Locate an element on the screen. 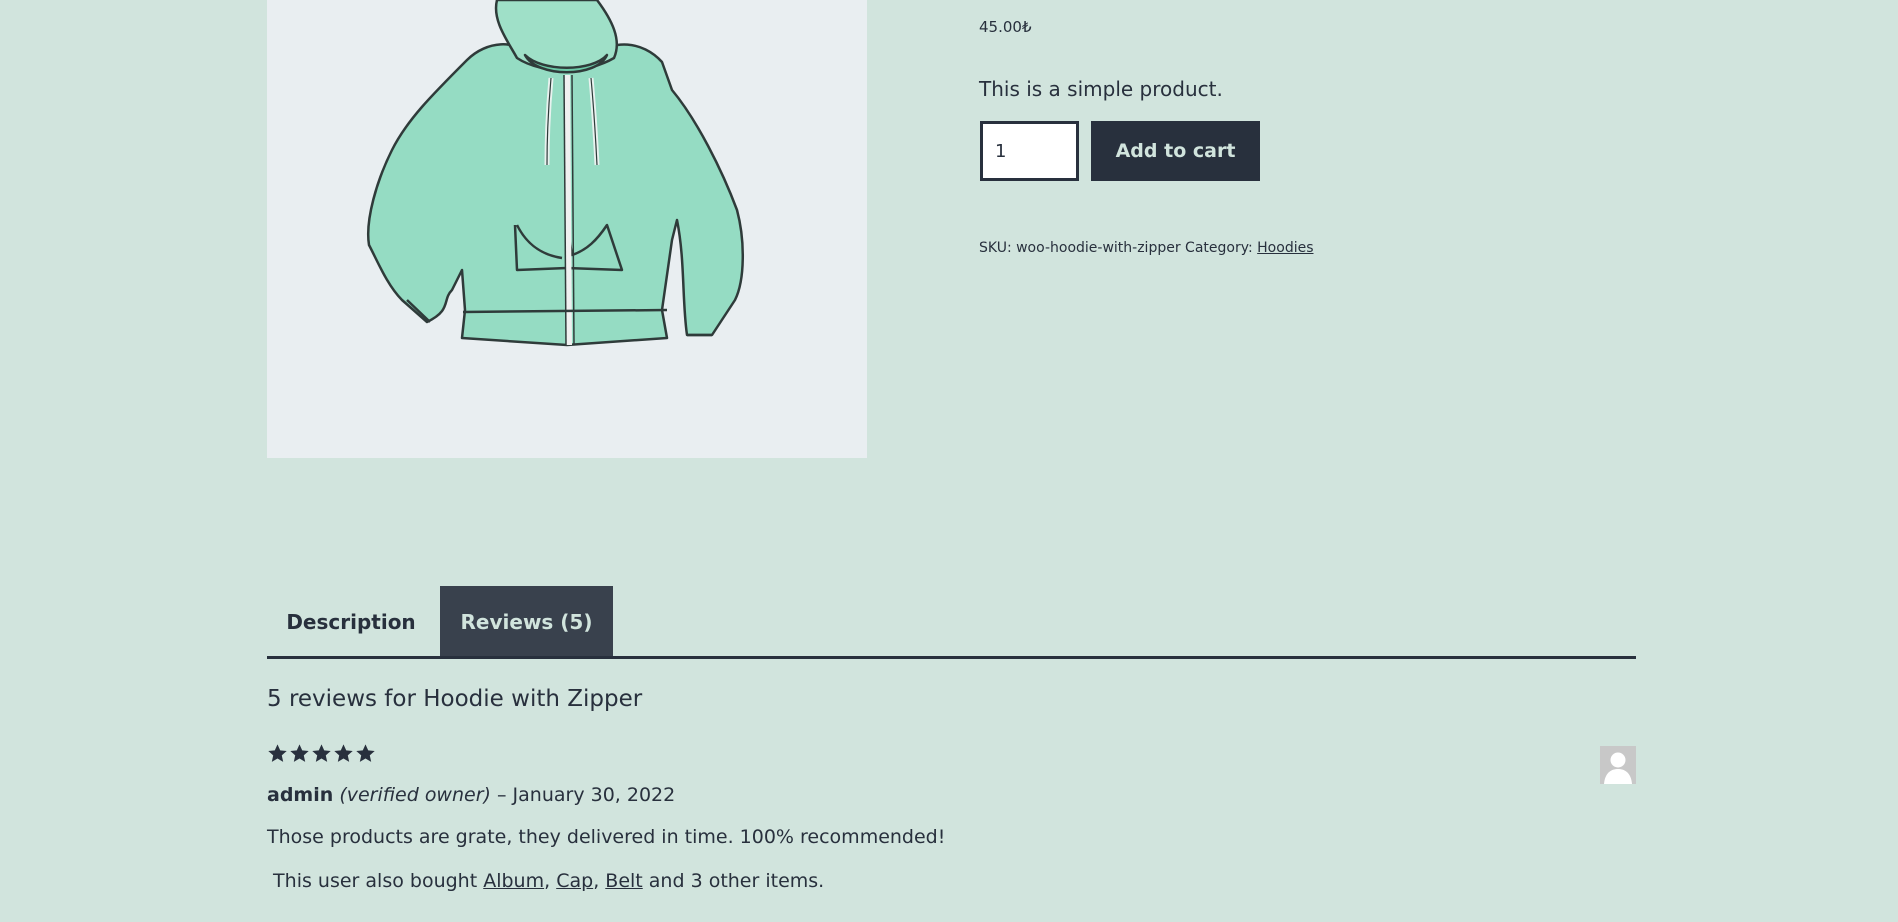 The width and height of the screenshot is (1898, 922). review-author: admin is located at coordinates (300, 795).